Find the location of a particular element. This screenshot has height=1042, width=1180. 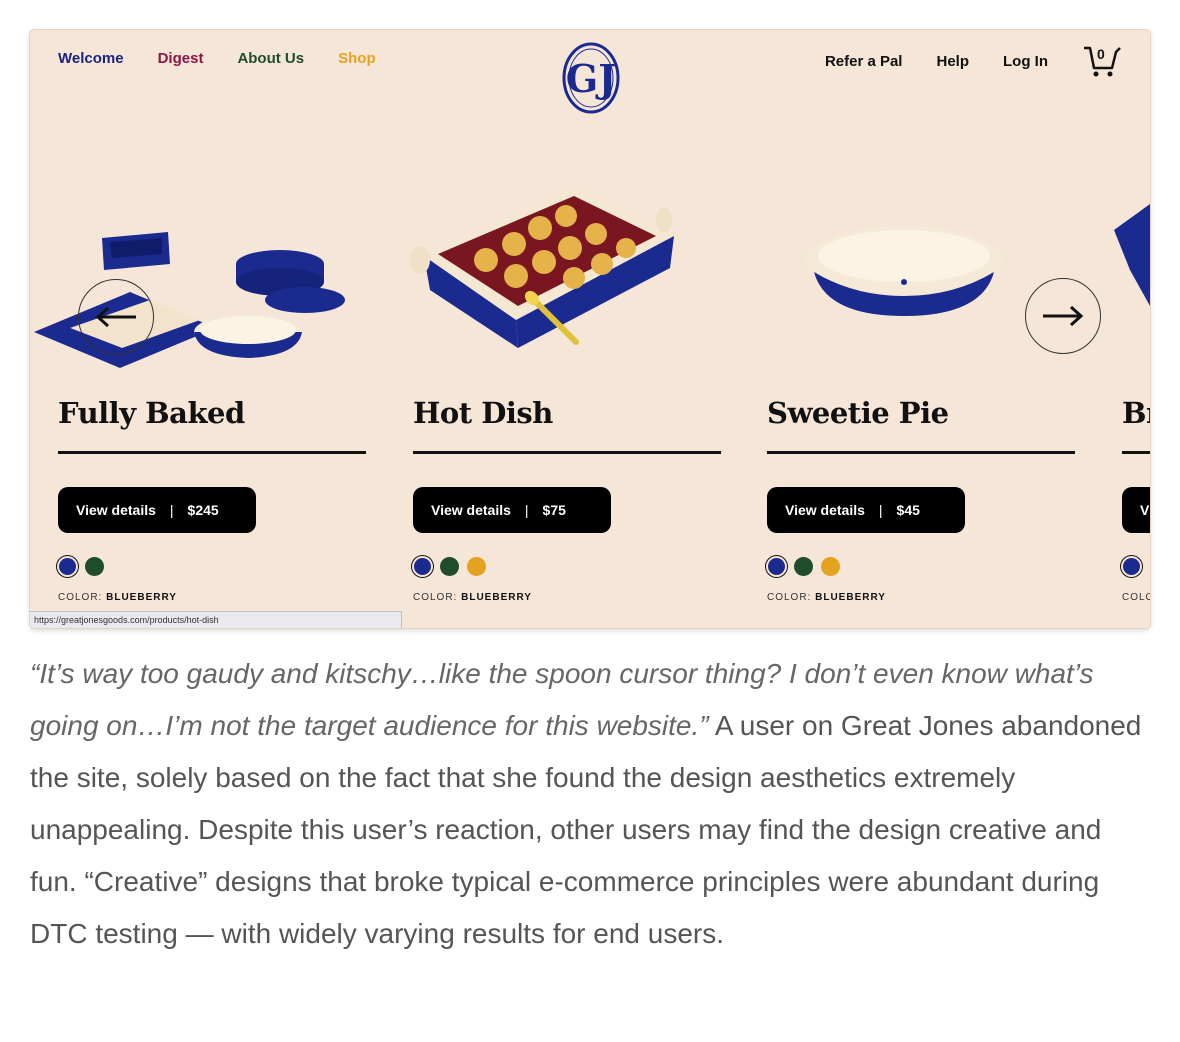

product-card-partial: Bı V COLO is located at coordinates (1136, 329).